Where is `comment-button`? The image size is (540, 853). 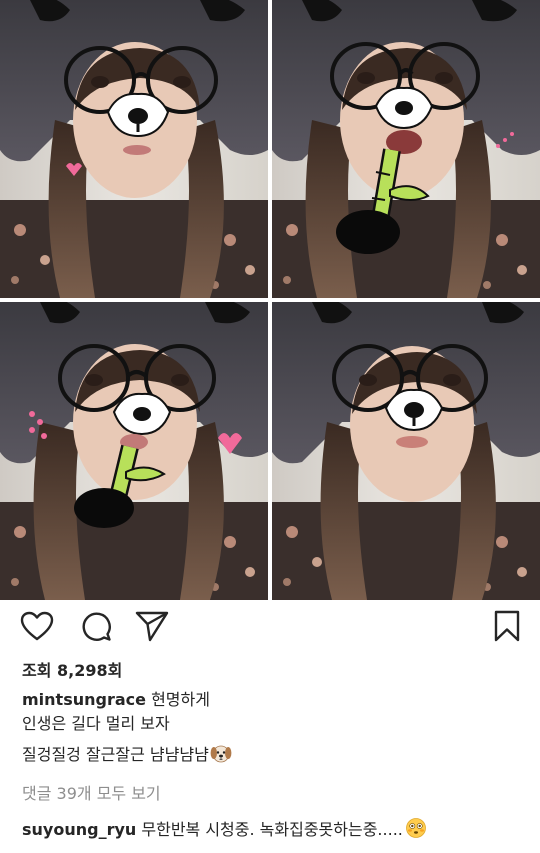
comment-button is located at coordinates (96, 626).